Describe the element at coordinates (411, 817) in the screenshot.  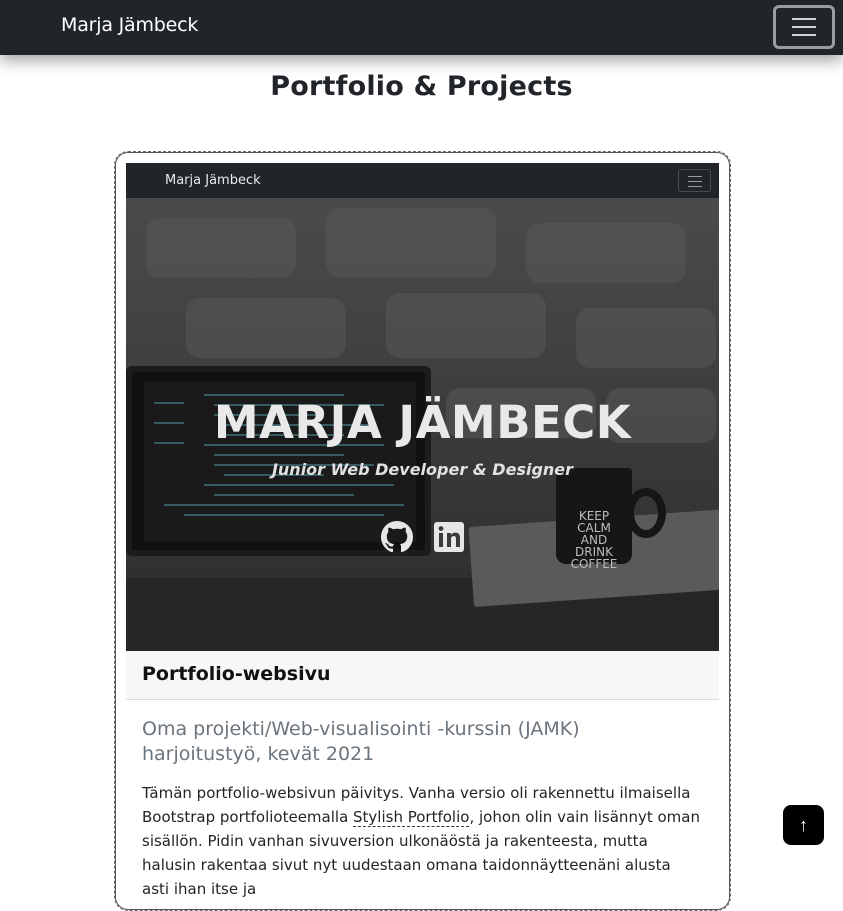
I see `stylish-portfolio-link: Stylish Portfolio` at that location.